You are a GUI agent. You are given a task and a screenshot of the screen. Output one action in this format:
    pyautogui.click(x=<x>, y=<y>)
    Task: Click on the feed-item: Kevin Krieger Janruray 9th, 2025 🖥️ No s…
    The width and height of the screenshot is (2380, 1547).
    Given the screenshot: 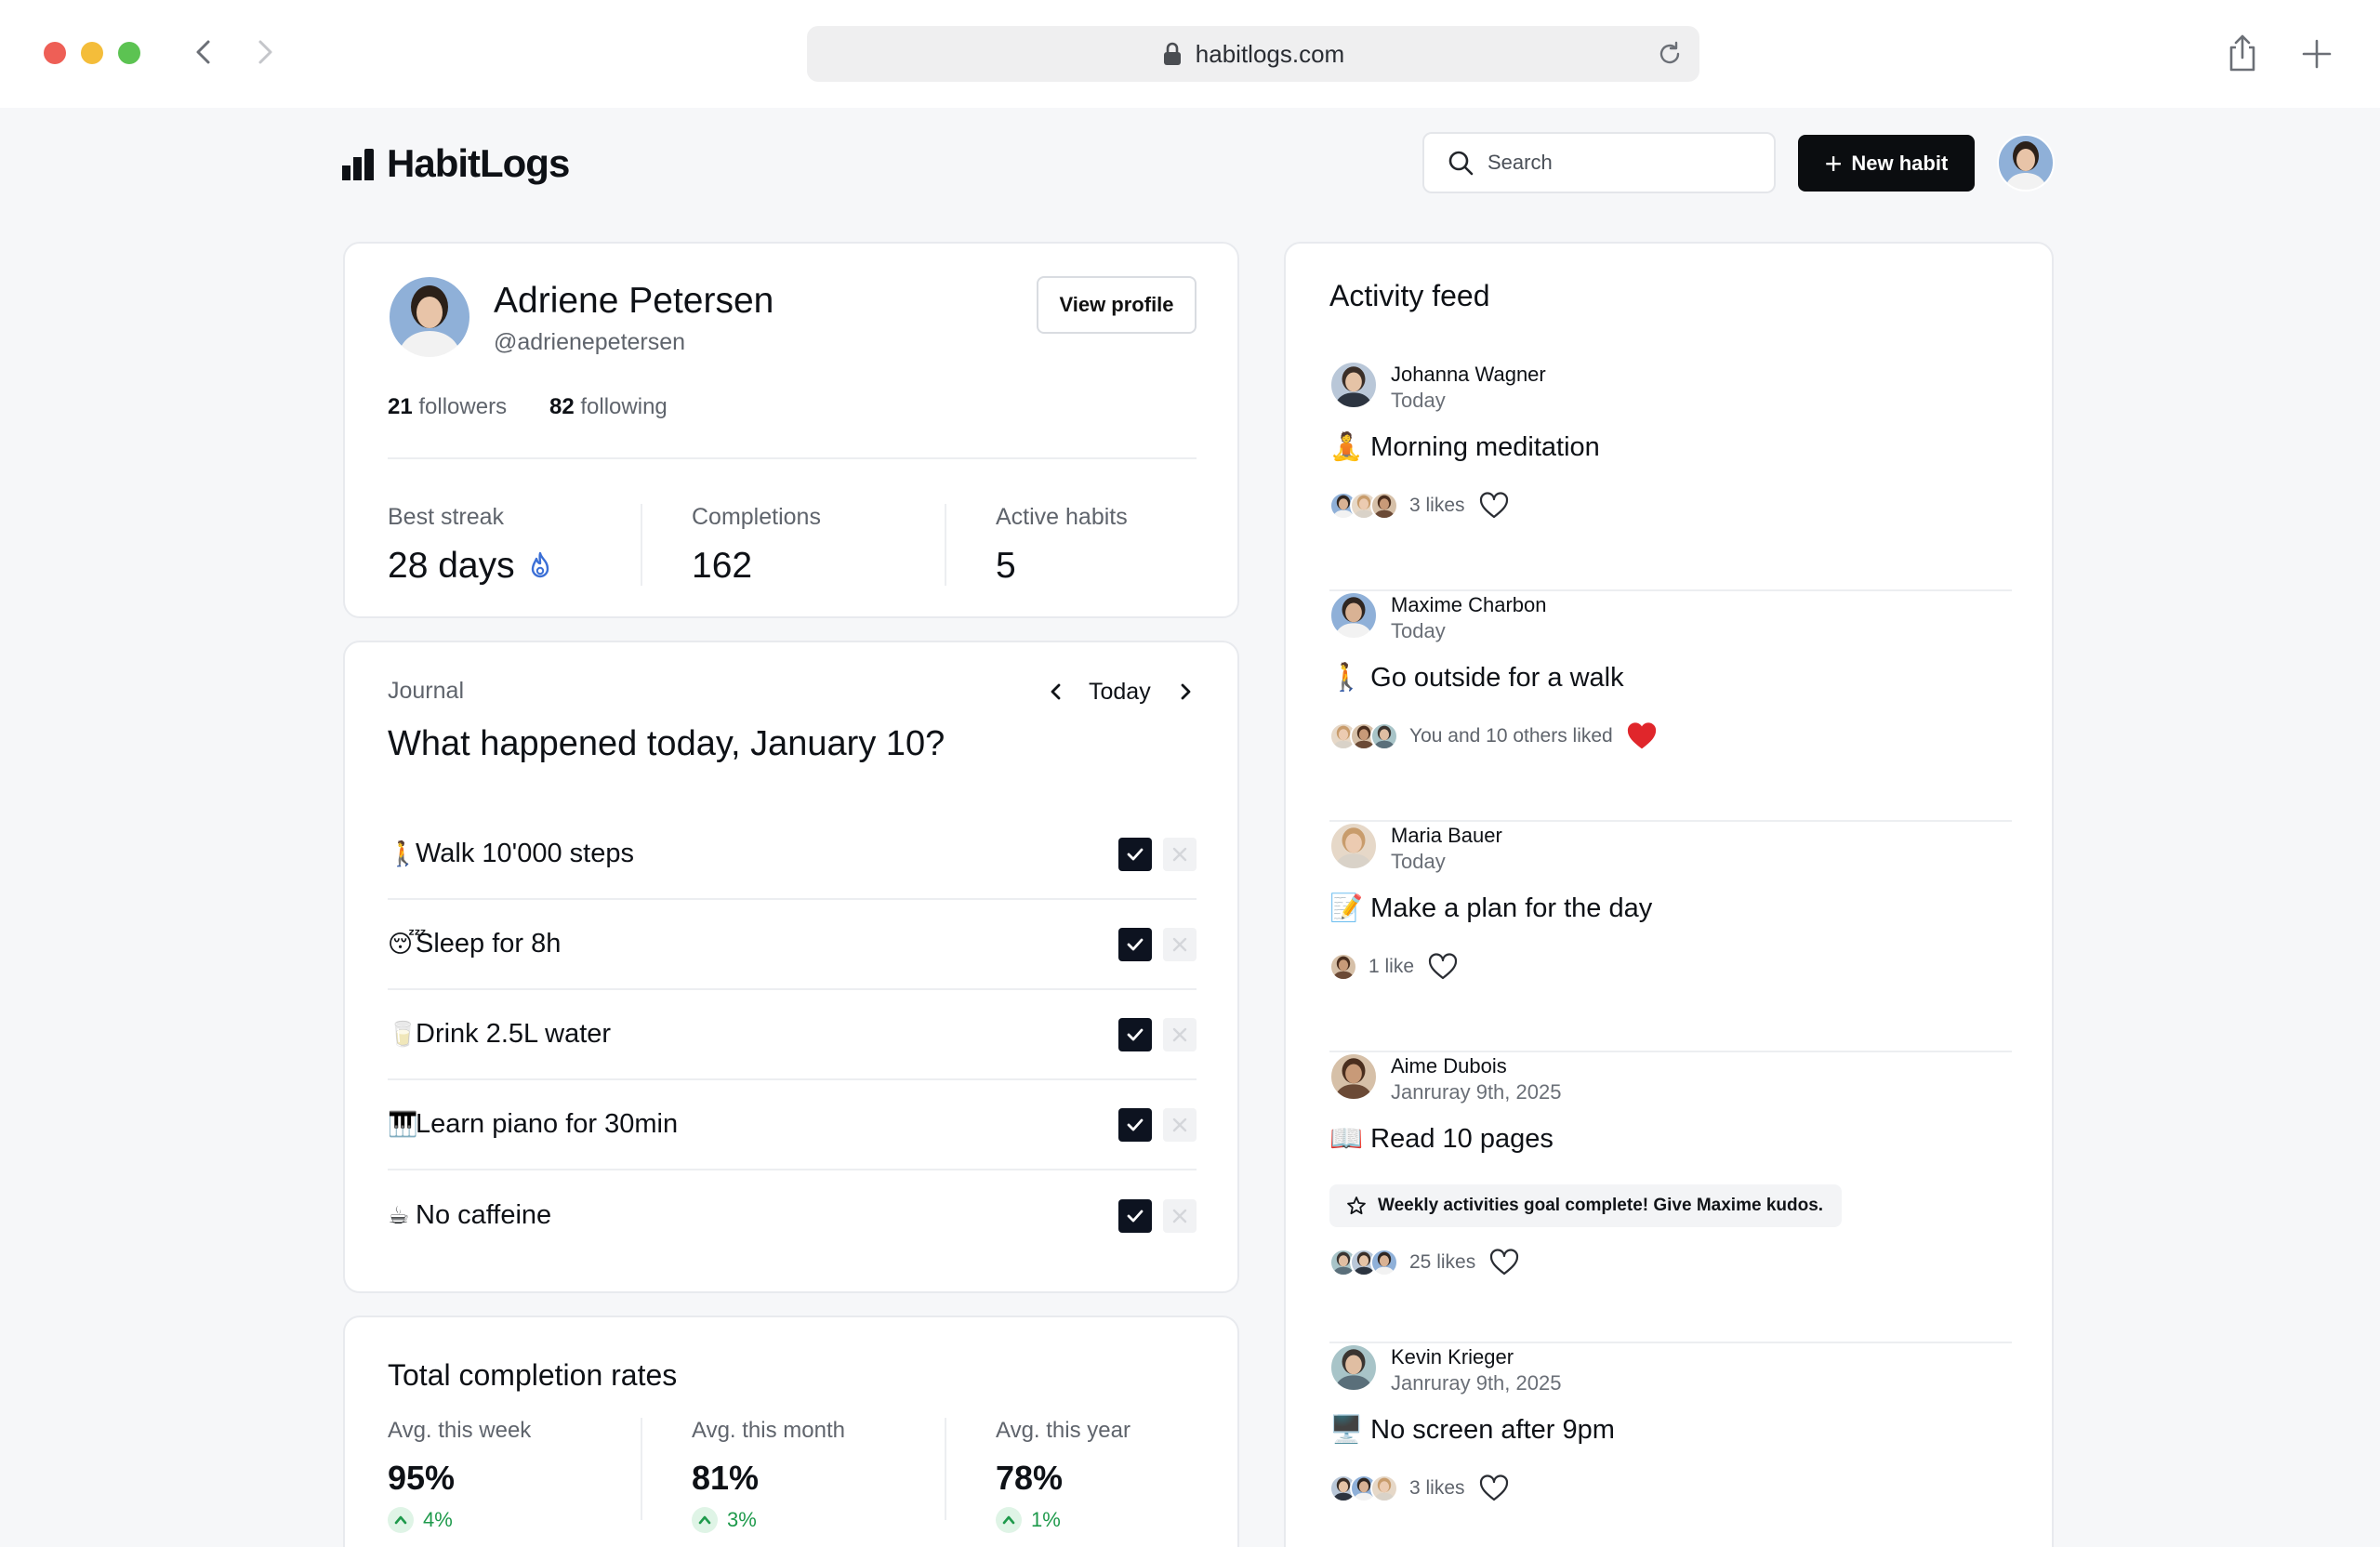 What is the action you would take?
    pyautogui.click(x=1670, y=1445)
    